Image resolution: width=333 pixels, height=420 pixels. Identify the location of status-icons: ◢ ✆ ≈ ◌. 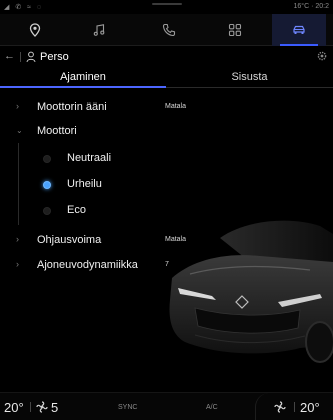
(24, 7).